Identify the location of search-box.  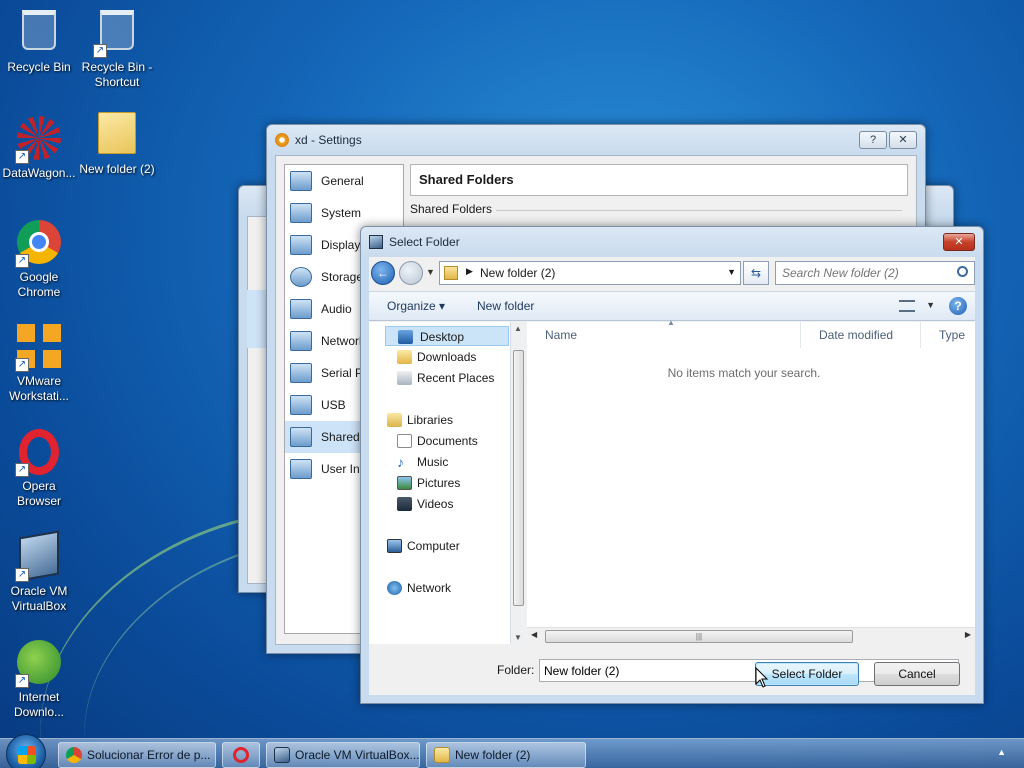
(875, 273).